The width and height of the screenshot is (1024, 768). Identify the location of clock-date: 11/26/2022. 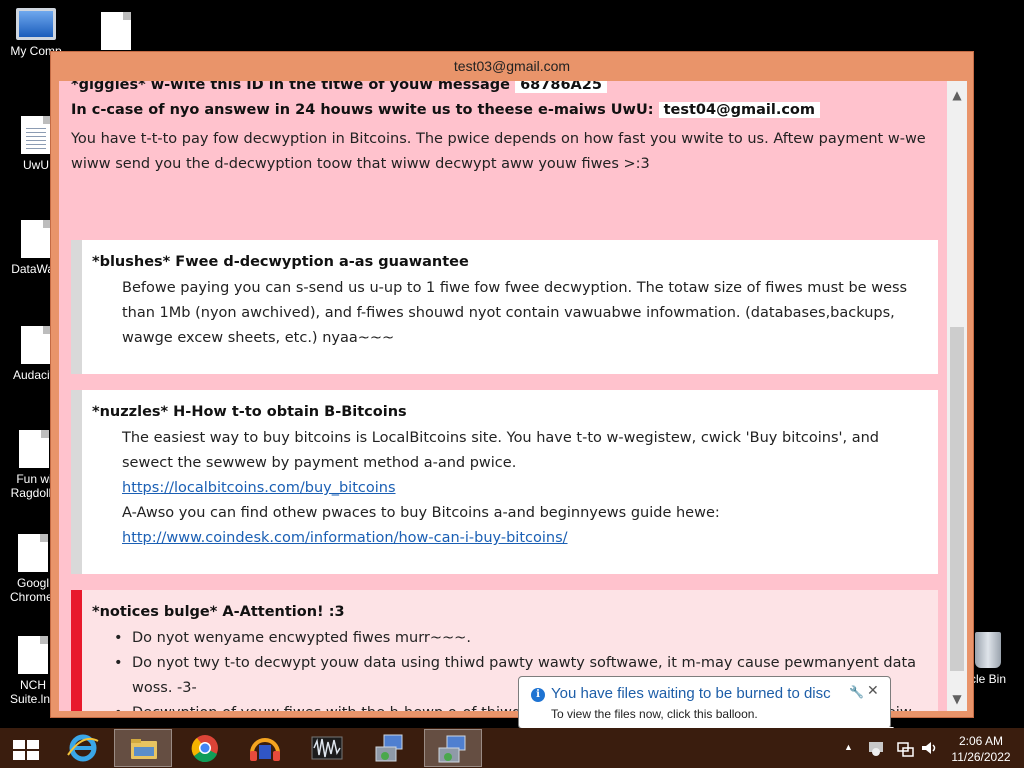
(981, 757).